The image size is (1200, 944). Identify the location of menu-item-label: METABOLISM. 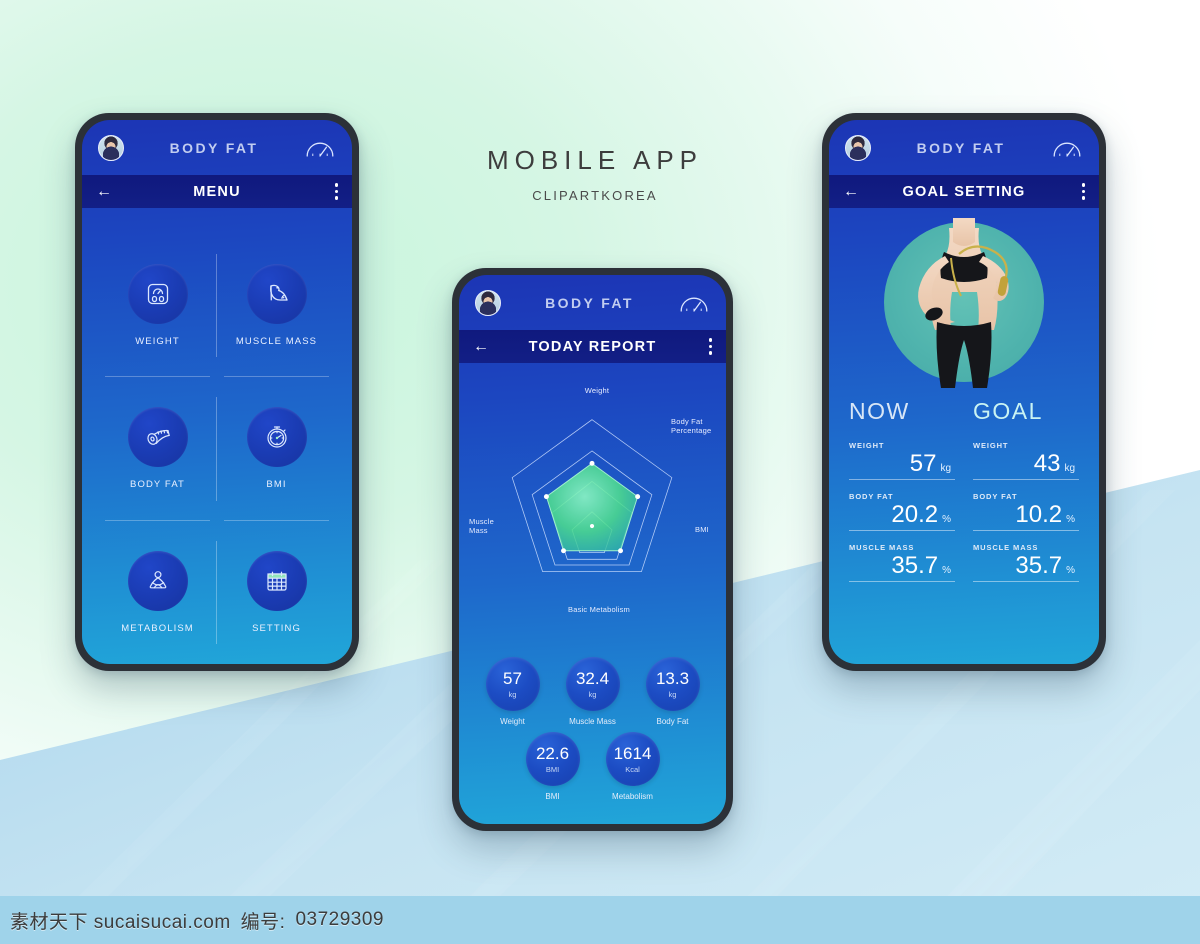
(157, 628).